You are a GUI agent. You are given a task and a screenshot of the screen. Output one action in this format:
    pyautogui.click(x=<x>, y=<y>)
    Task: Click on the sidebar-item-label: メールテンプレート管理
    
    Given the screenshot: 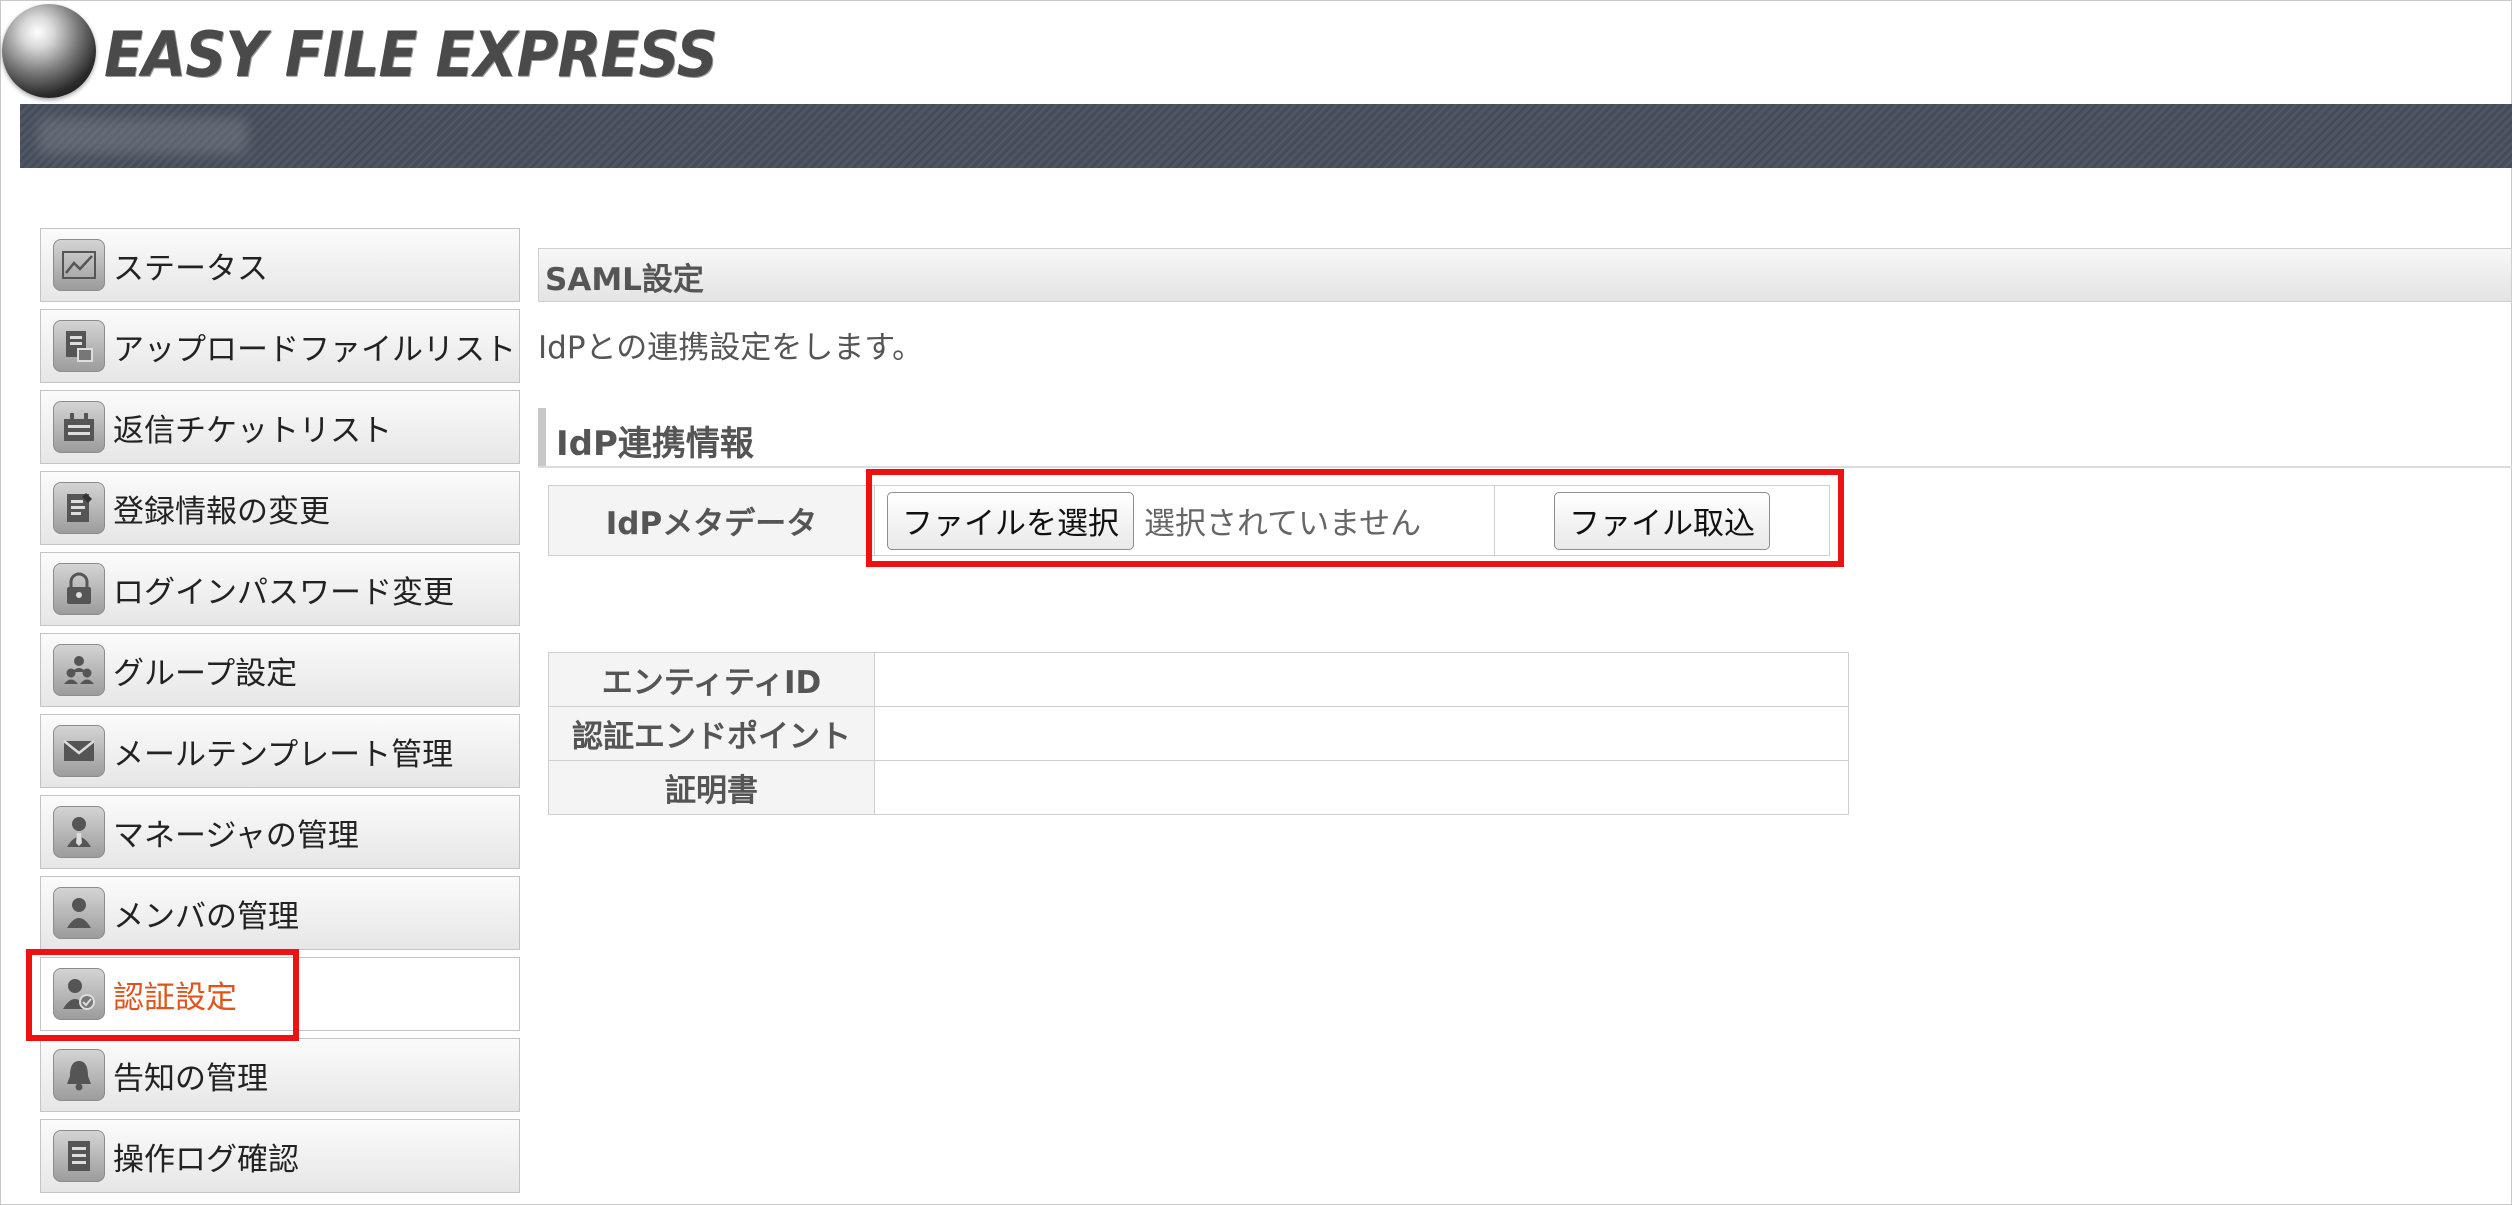 What is the action you would take?
    pyautogui.click(x=283, y=754)
    